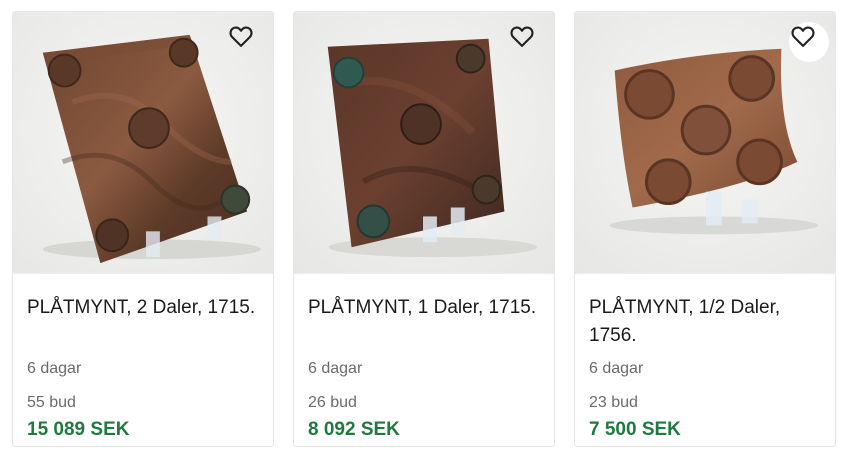 The height and width of the screenshot is (463, 857). Describe the element at coordinates (51, 402) in the screenshot. I see `bid-count: 55 bud` at that location.